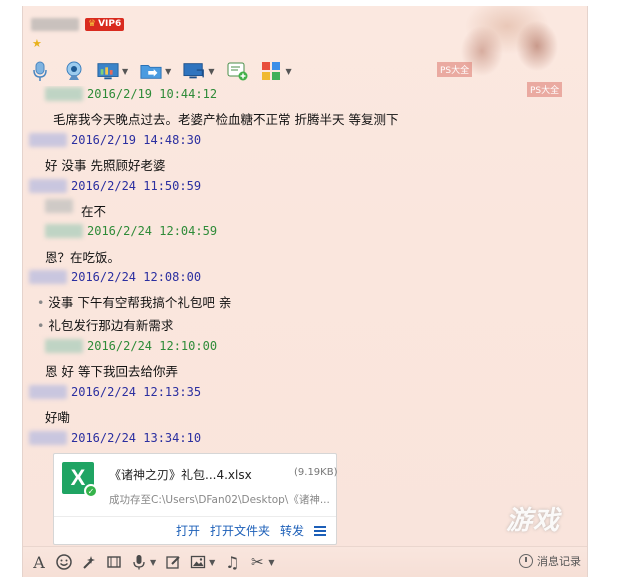 The width and height of the screenshot is (638, 577). I want to click on contact-name-redacted, so click(55, 24).